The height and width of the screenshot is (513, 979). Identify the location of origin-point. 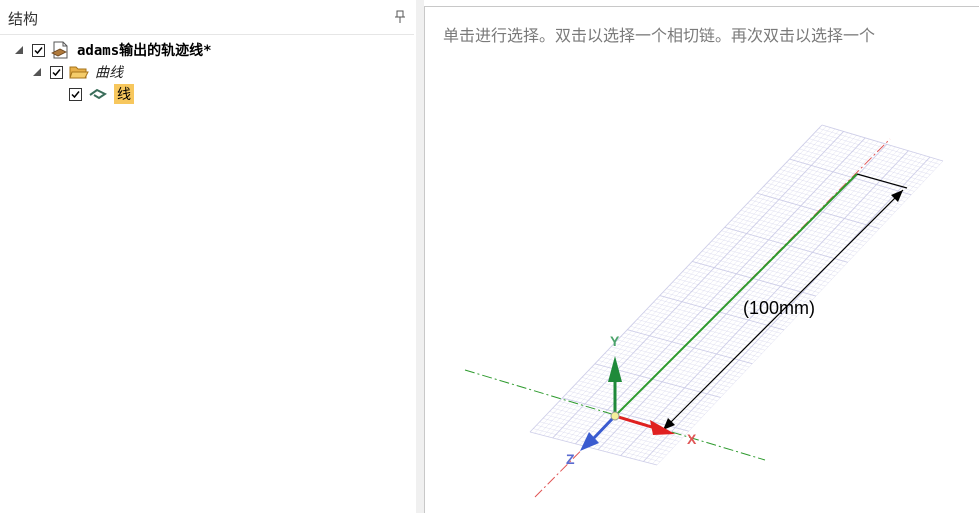
(615, 416).